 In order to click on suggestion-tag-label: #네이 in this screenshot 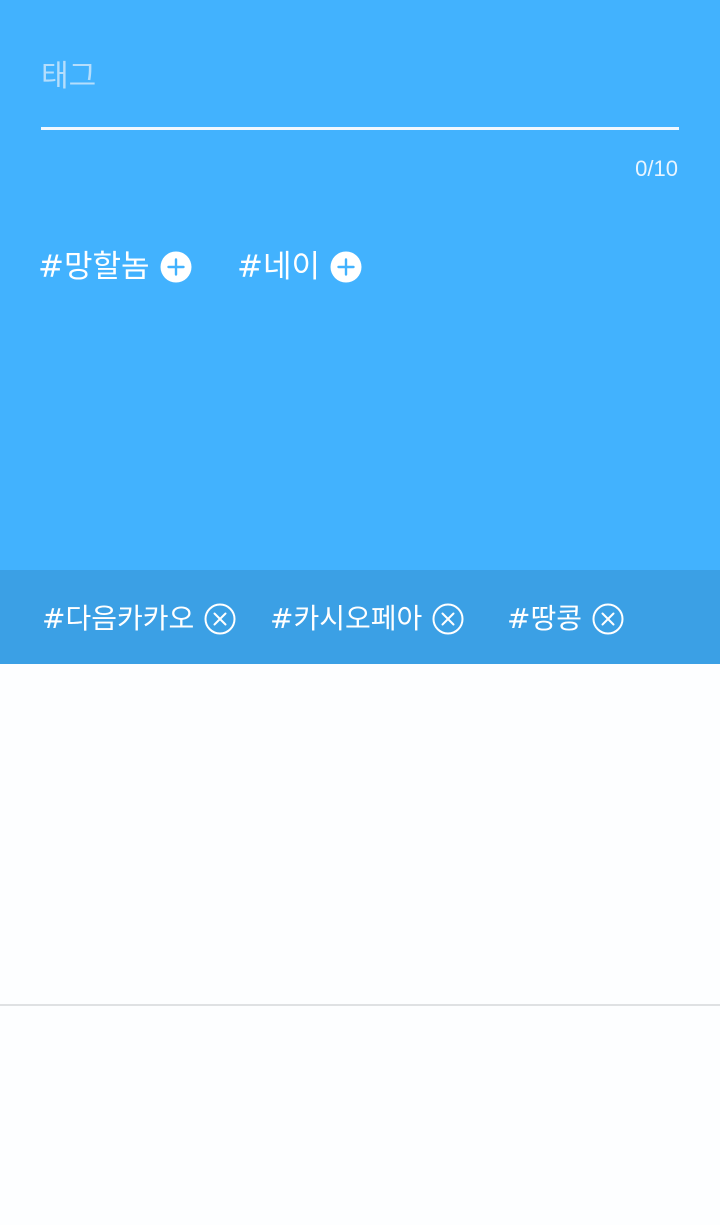, I will do `click(279, 267)`.